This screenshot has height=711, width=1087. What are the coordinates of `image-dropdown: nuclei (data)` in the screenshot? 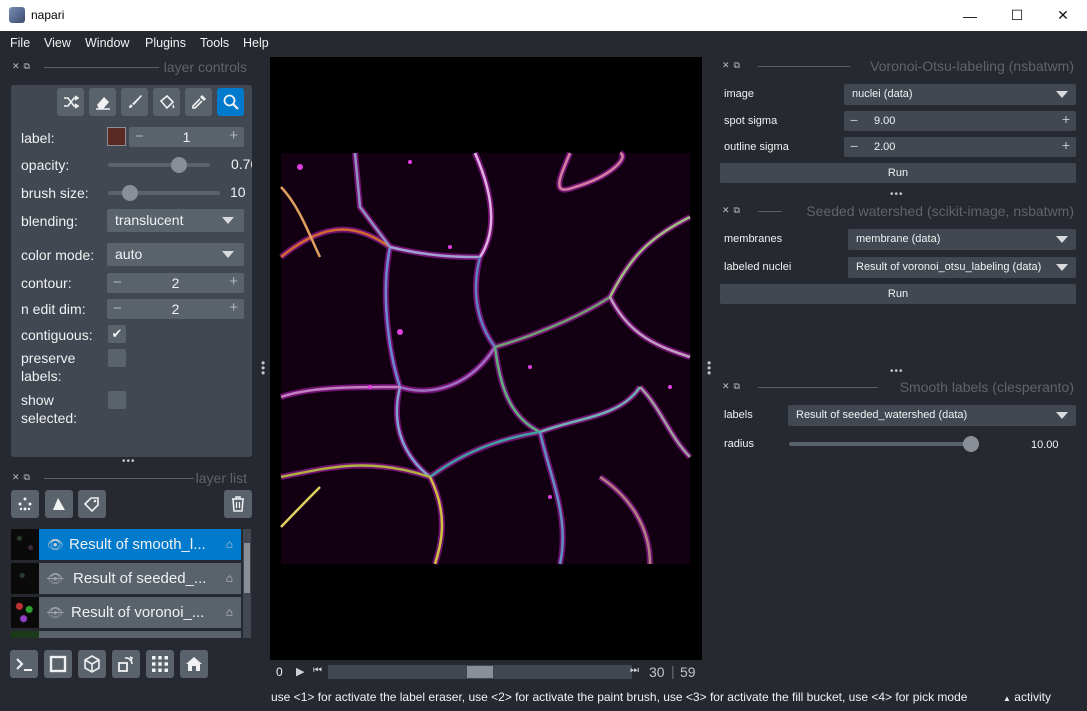 It's located at (960, 94).